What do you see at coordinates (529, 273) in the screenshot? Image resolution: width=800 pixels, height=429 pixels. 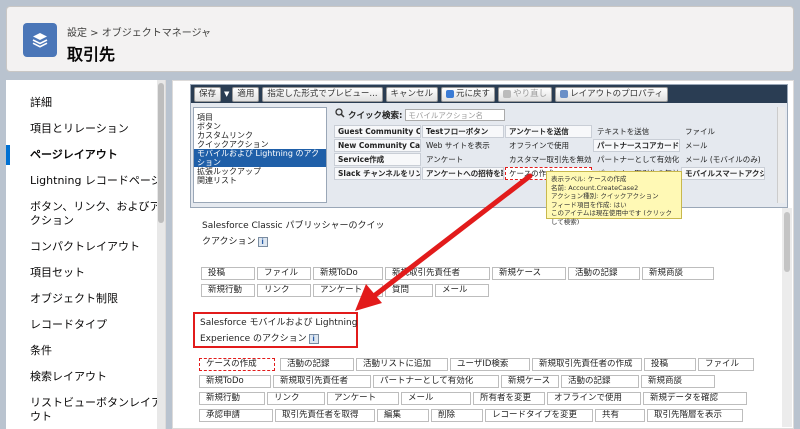 I see `publisher-action: 新規ケース` at bounding box center [529, 273].